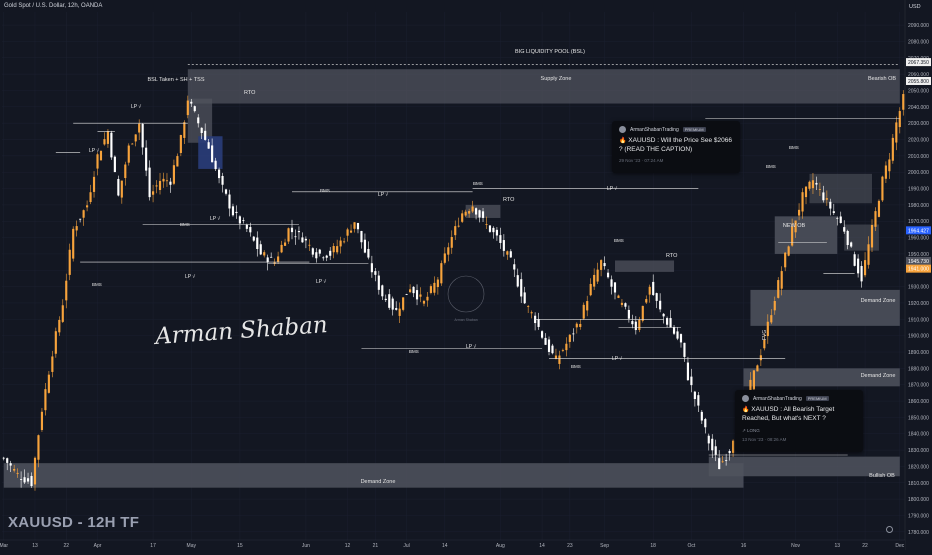 This screenshot has height=555, width=932. Describe the element at coordinates (185, 224) in the screenshot. I see `bms-label-2: BMS` at that location.